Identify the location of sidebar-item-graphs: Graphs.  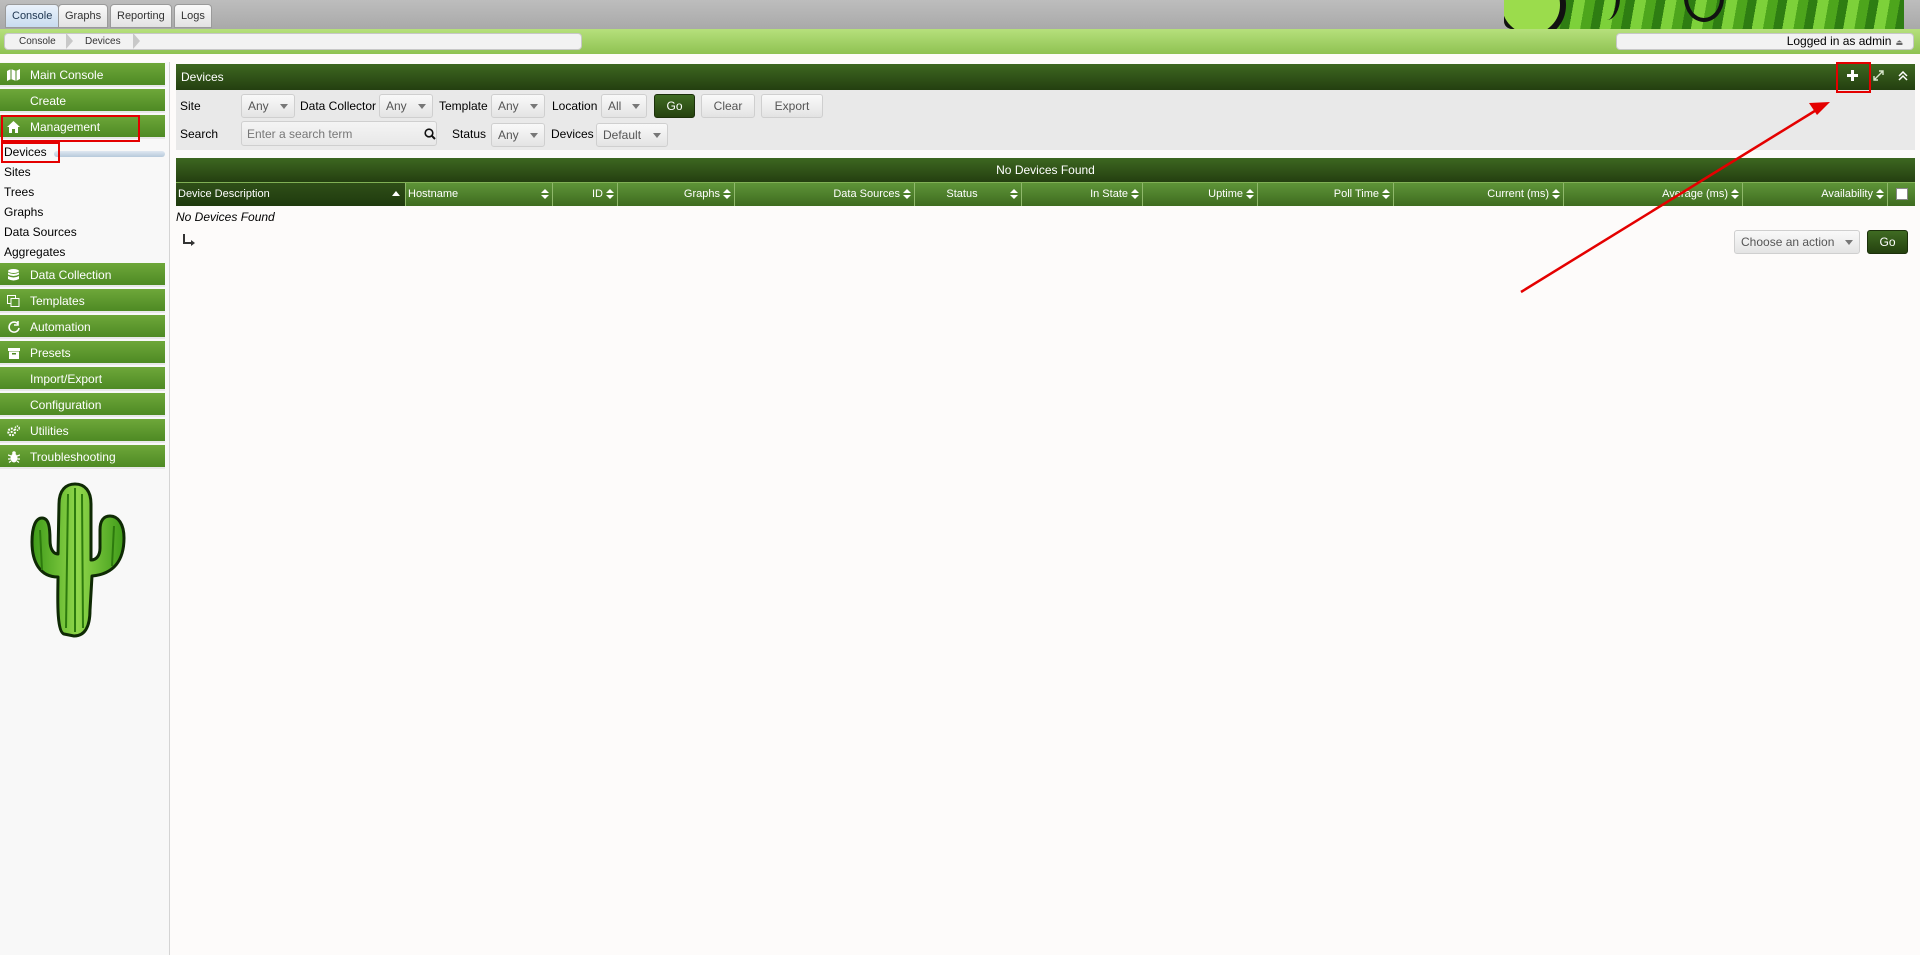
(84, 212).